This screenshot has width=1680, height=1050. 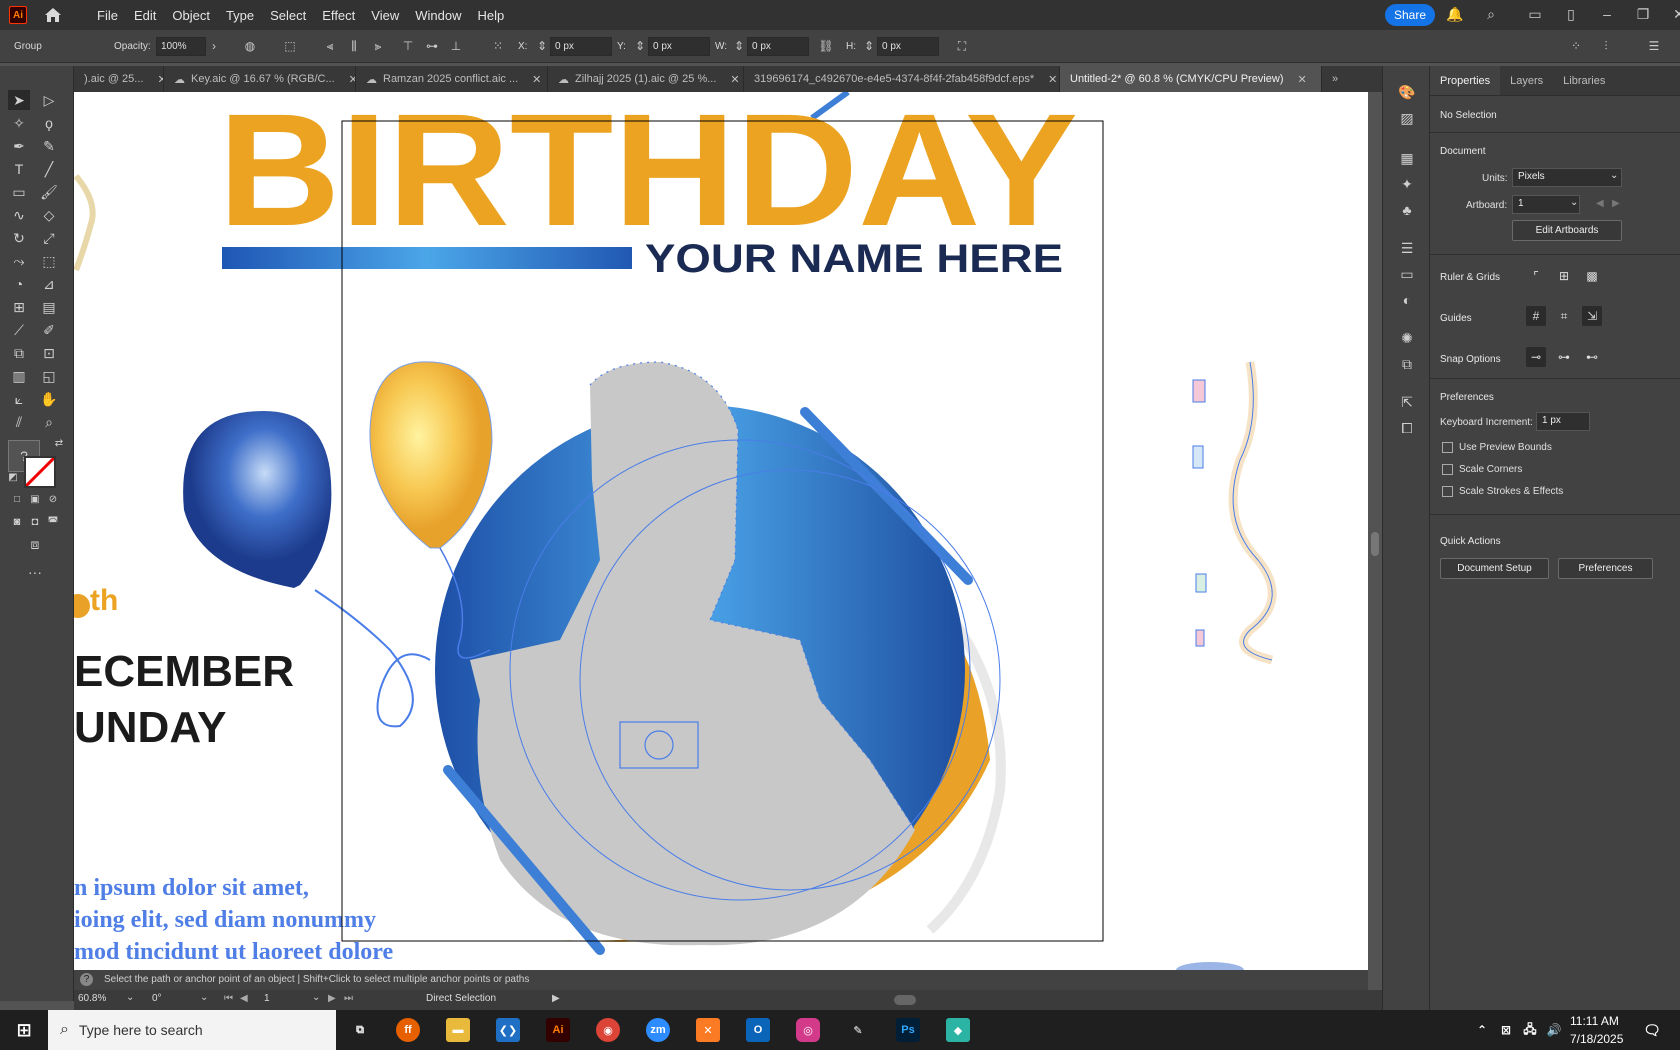 What do you see at coordinates (49, 169) in the screenshot?
I see `line-tool-icon: ╱` at bounding box center [49, 169].